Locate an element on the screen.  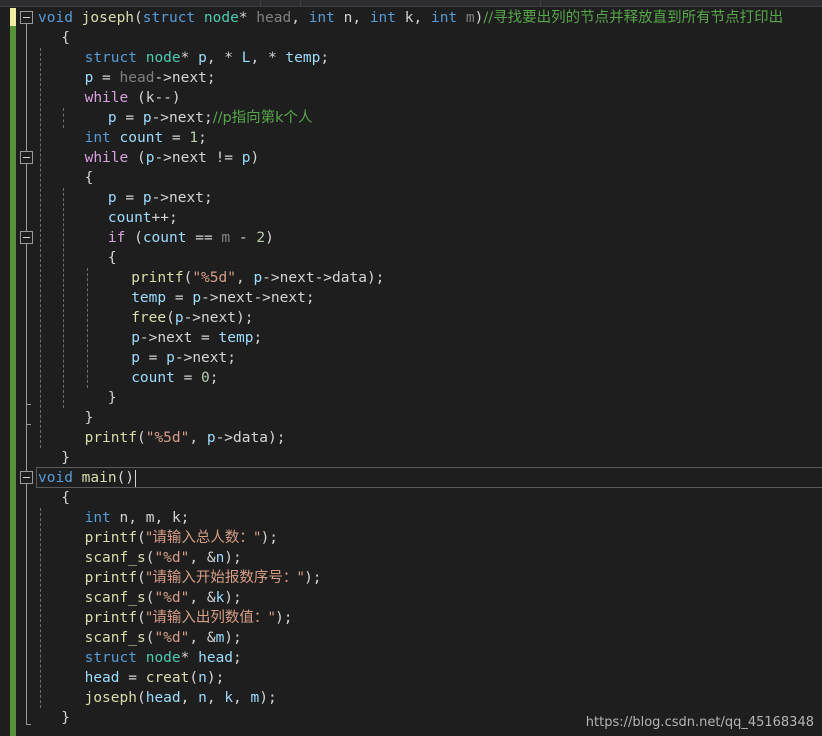
code-line: p = p->next;//p指向第k个人 is located at coordinates (156, 118).